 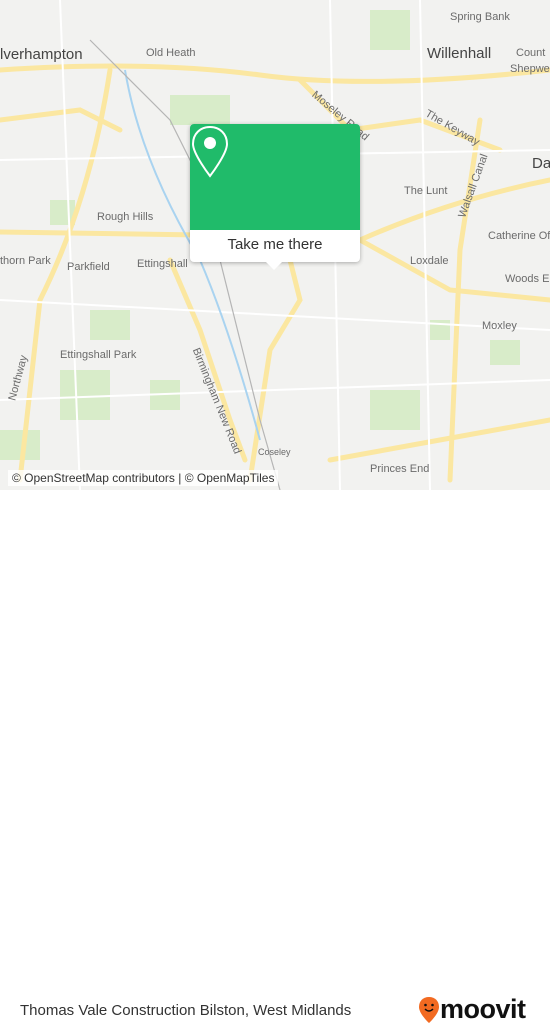 What do you see at coordinates (275, 177) in the screenshot?
I see `popup-header` at bounding box center [275, 177].